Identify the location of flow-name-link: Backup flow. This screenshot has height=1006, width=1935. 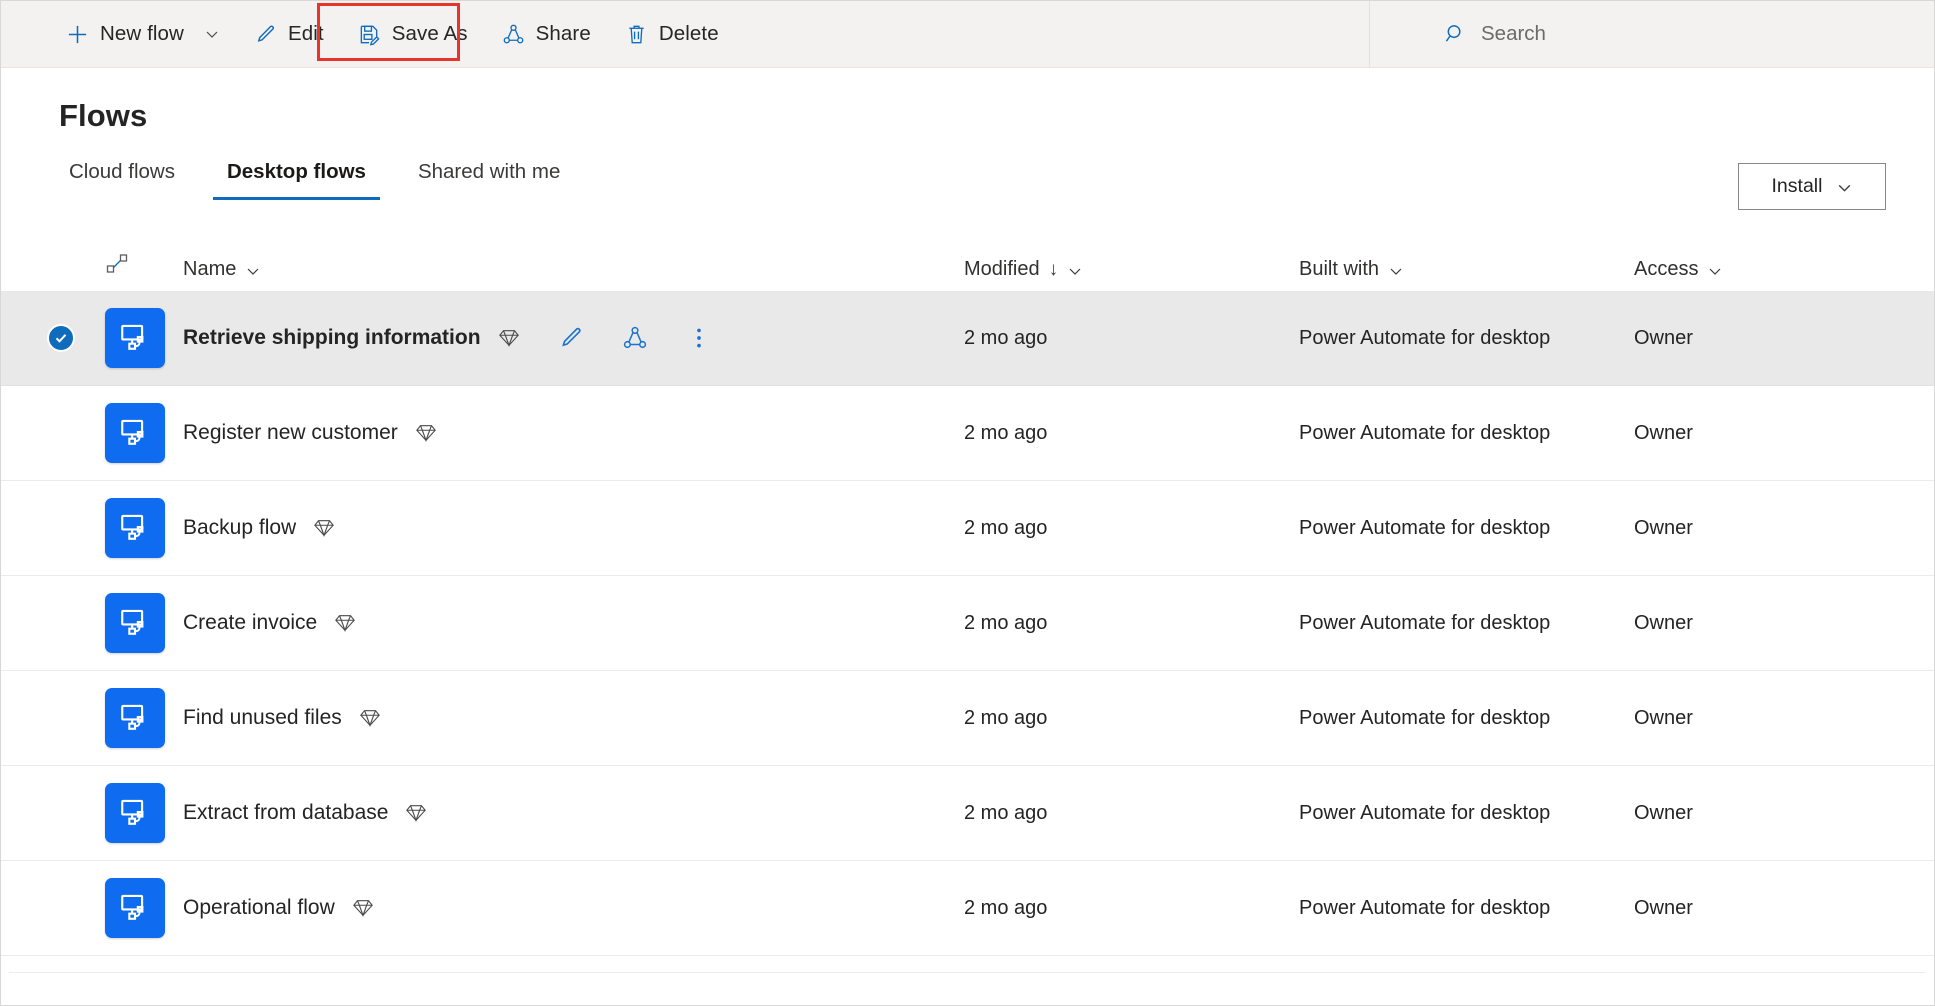
(239, 528).